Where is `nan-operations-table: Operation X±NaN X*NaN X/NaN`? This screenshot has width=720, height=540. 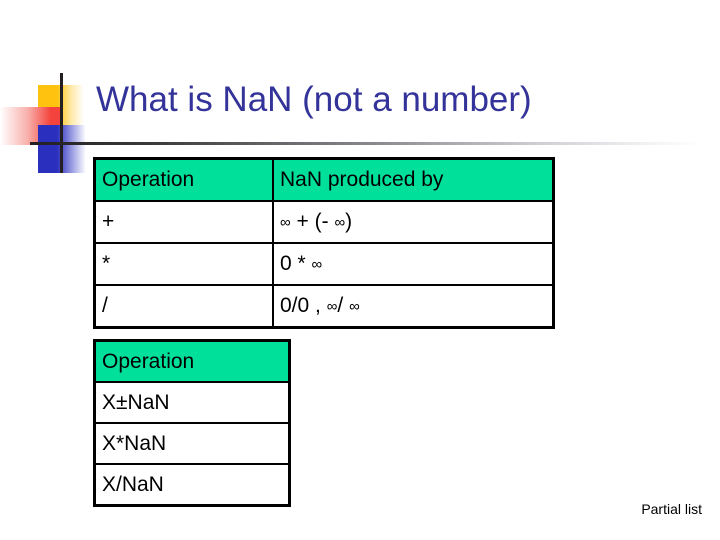 nan-operations-table: Operation X±NaN X*NaN X/NaN is located at coordinates (192, 423).